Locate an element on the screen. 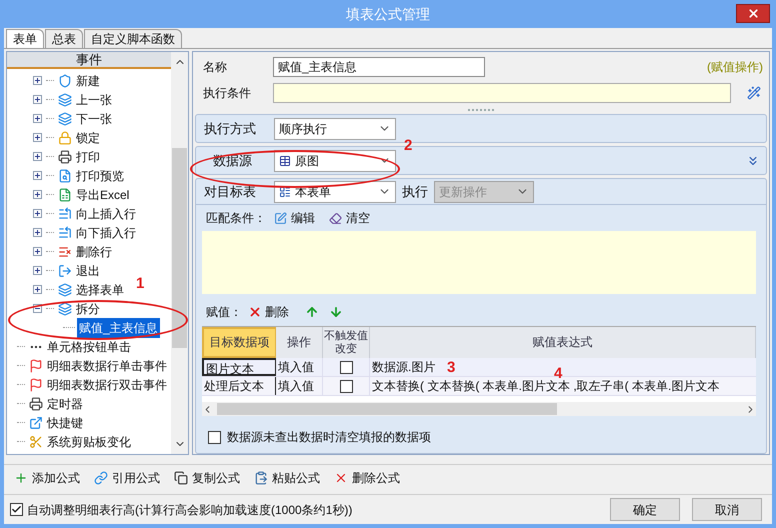 This screenshot has height=528, width=776. checkbox-label: 数据源未查出数据时清空填报的数据项 is located at coordinates (329, 437).